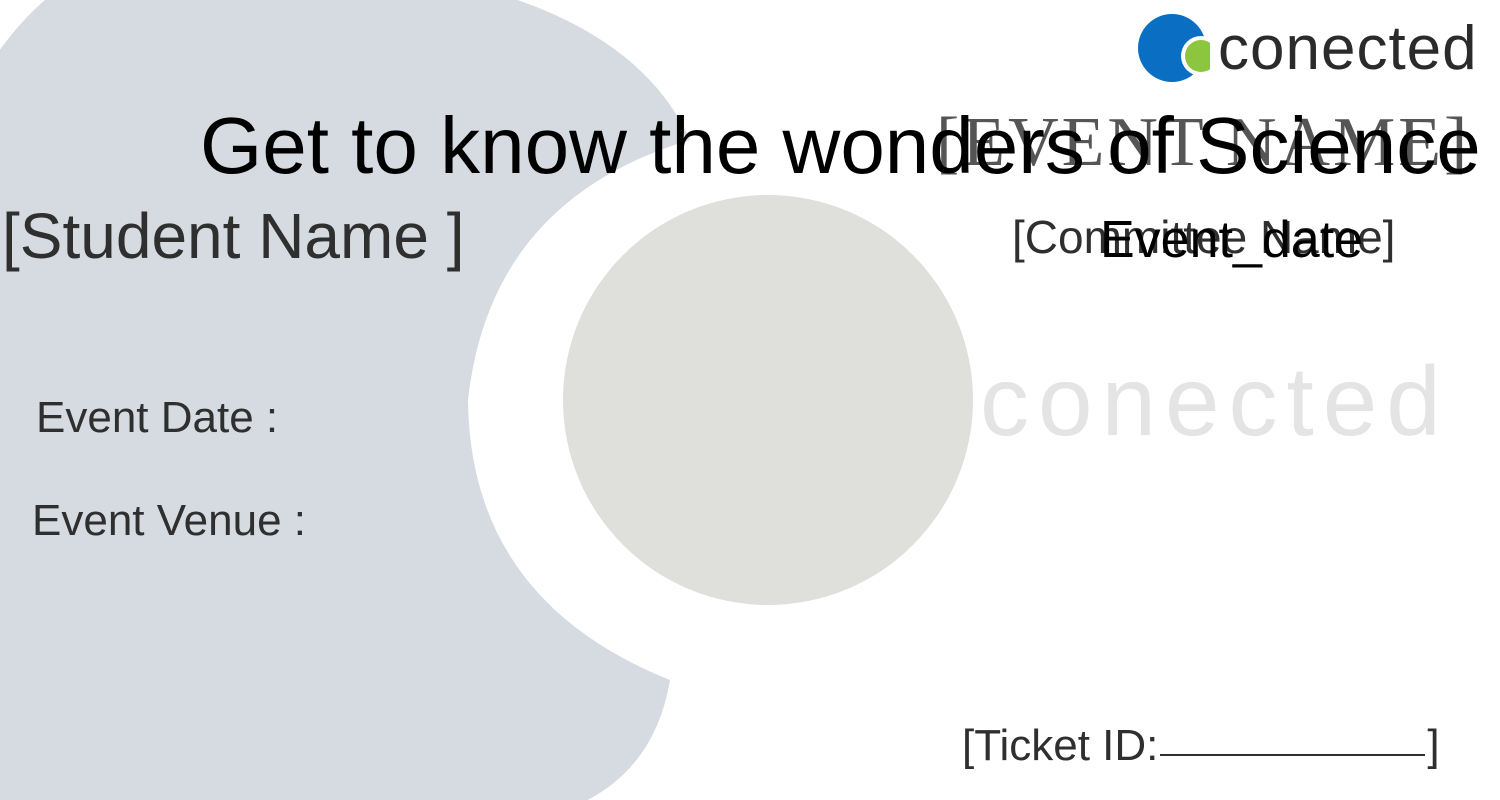 Image resolution: width=1500 pixels, height=800 pixels. What do you see at coordinates (1433, 745) in the screenshot?
I see `ticket-id-close-bracket: ]` at bounding box center [1433, 745].